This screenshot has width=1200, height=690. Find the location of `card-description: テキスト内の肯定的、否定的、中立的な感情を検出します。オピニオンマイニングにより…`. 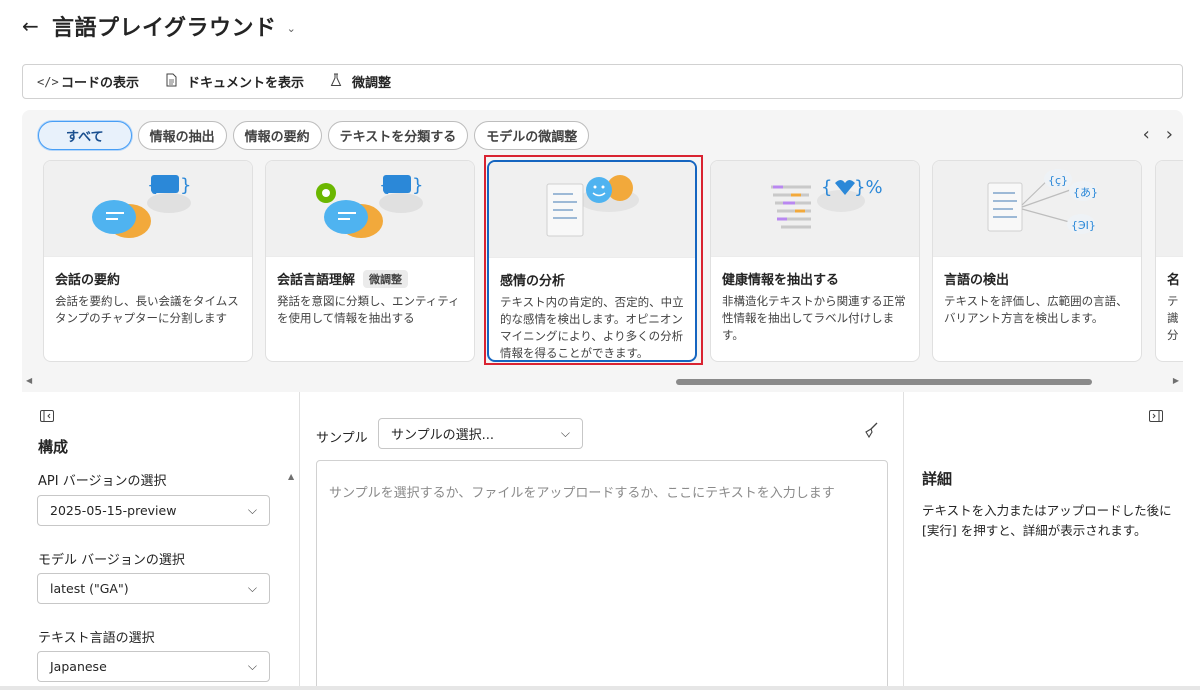

card-description: テキスト内の肯定的、否定的、中立的な感情を検出します。オピニオンマイニングにより… is located at coordinates (592, 327).